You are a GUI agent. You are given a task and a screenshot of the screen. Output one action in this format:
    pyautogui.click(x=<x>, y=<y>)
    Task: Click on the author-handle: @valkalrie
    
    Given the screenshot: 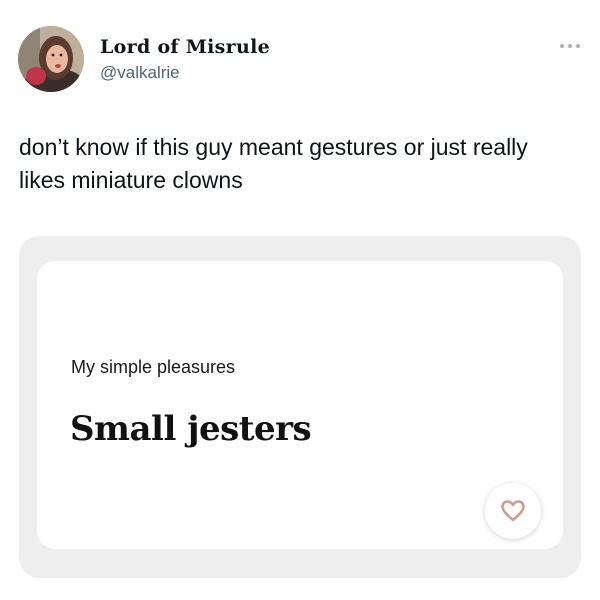 What is the action you would take?
    pyautogui.click(x=140, y=73)
    